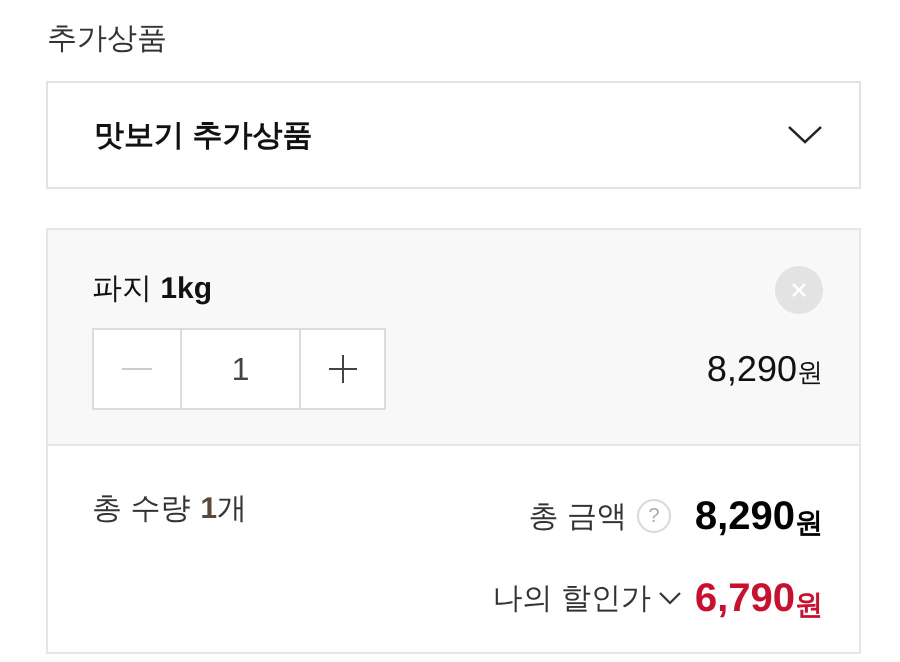  I want to click on discount-toggle: 나의 할인가, so click(586, 598).